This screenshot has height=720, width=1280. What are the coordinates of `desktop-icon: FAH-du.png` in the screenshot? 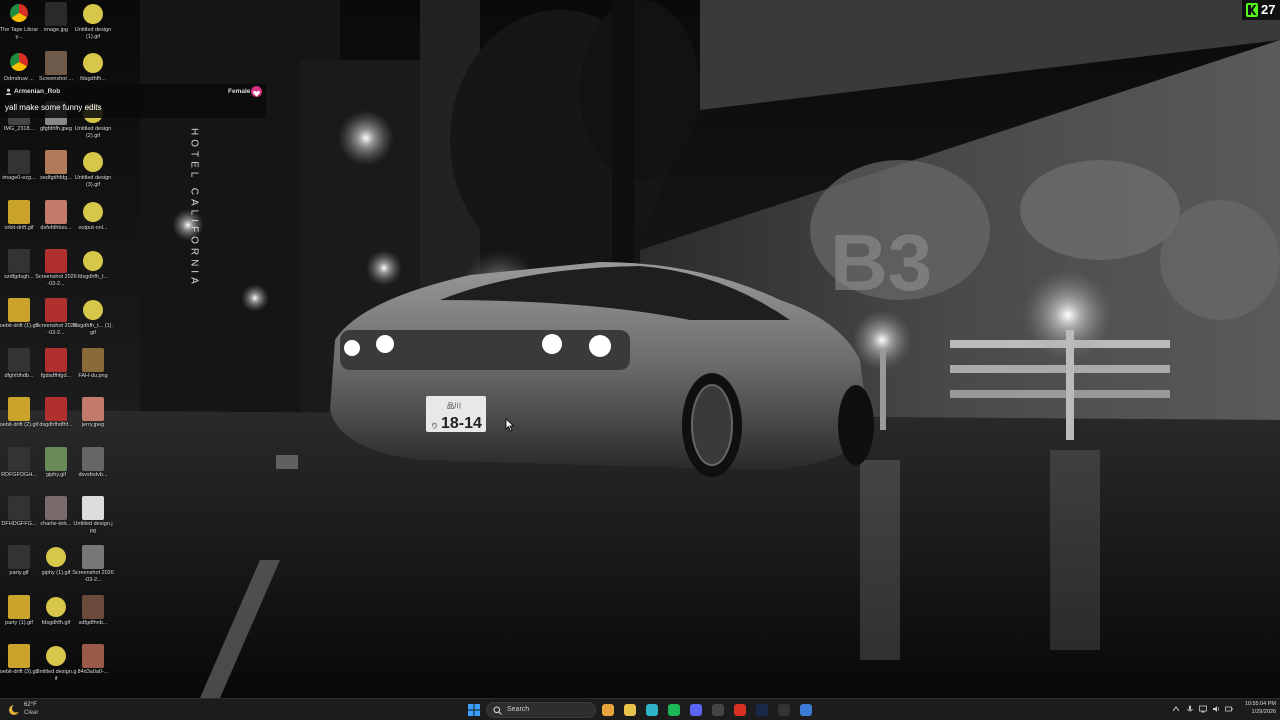 It's located at (93, 370).